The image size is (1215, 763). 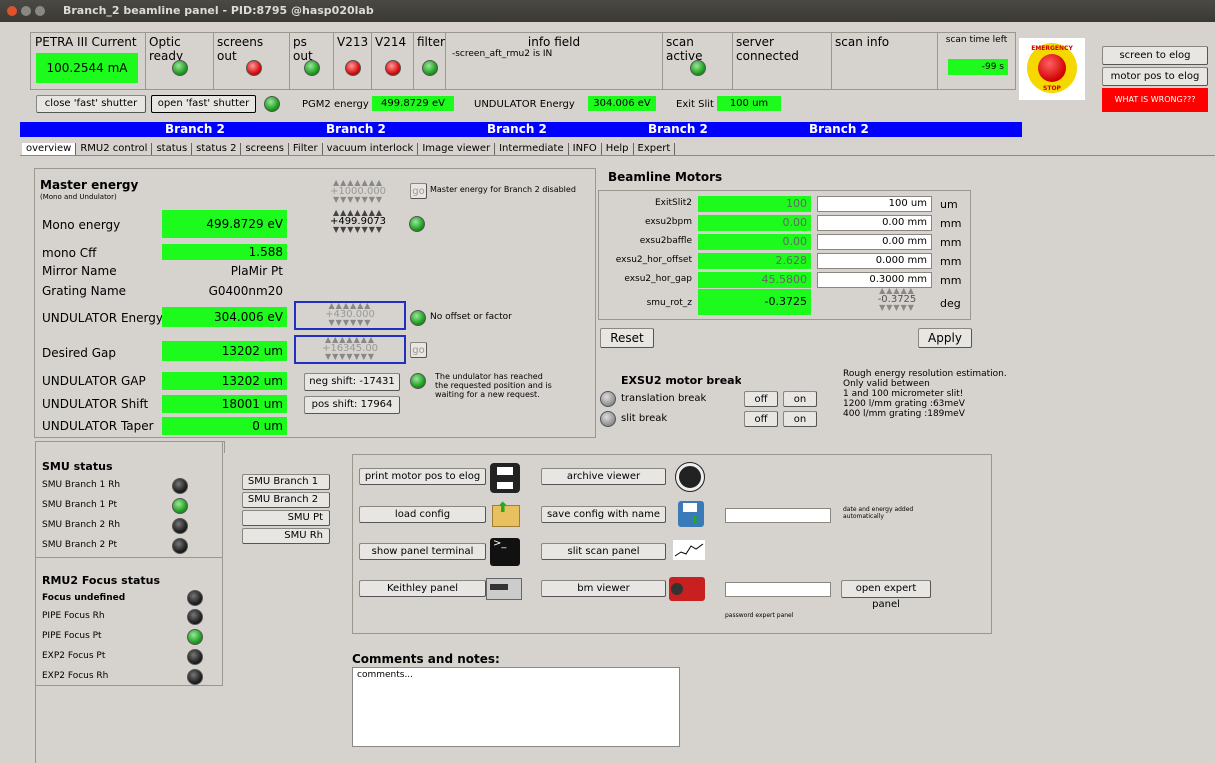 I want to click on minimize-window-icon, so click(x=26, y=11).